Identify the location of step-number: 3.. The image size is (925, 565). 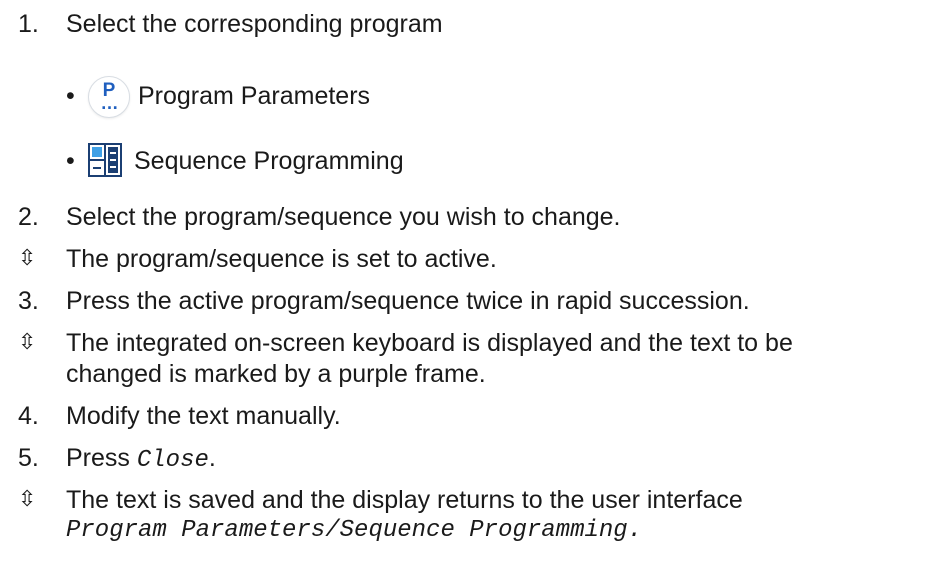
(28, 301).